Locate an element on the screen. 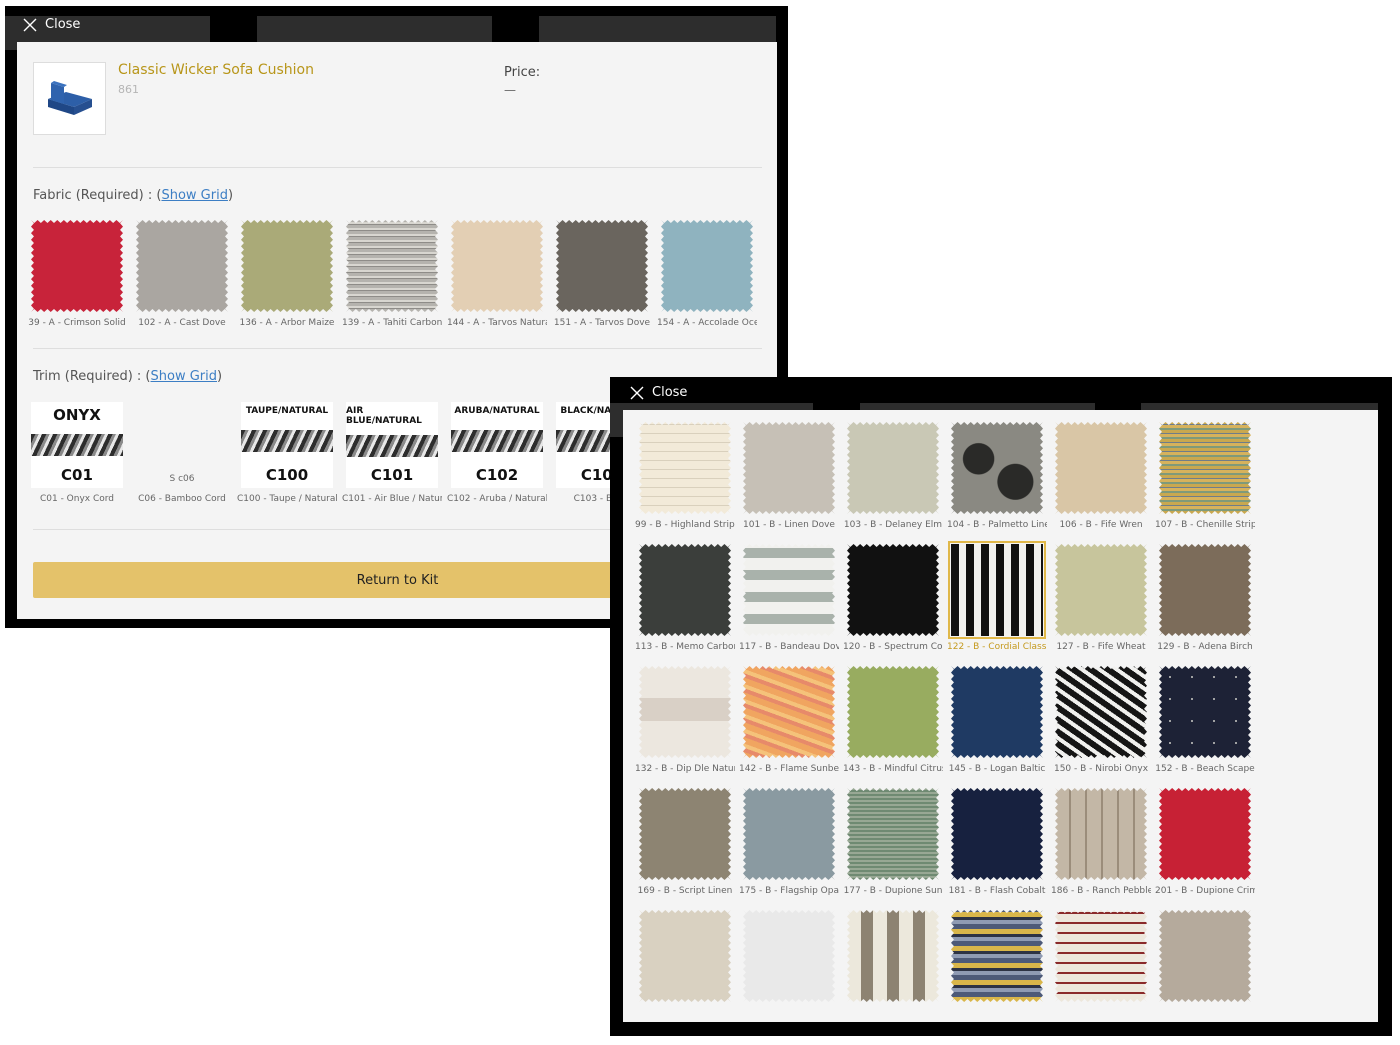  fabric-grid-item: 101 - B - Linen Dove is located at coordinates (789, 476).